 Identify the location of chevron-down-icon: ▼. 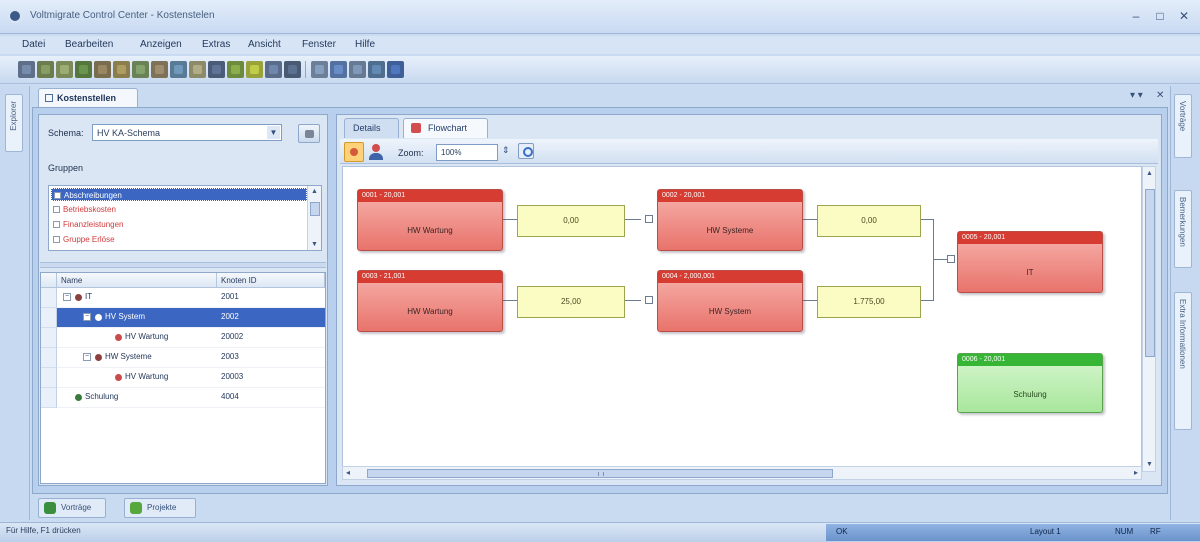
(273, 132).